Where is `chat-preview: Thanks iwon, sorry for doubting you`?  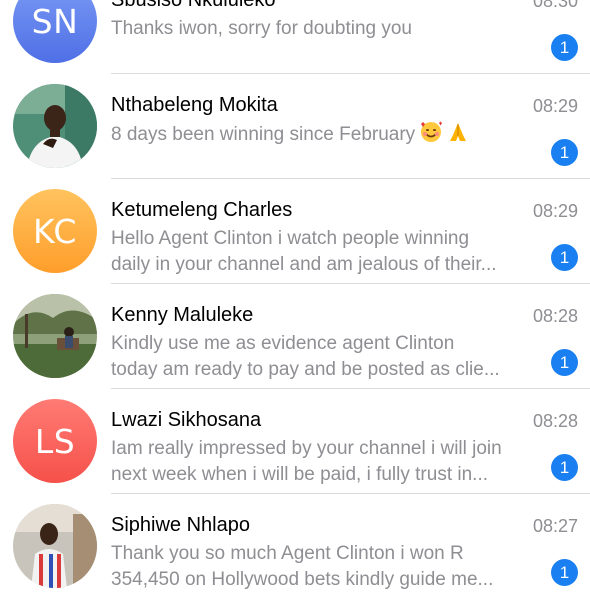
chat-preview: Thanks iwon, sorry for doubting you is located at coordinates (326, 29).